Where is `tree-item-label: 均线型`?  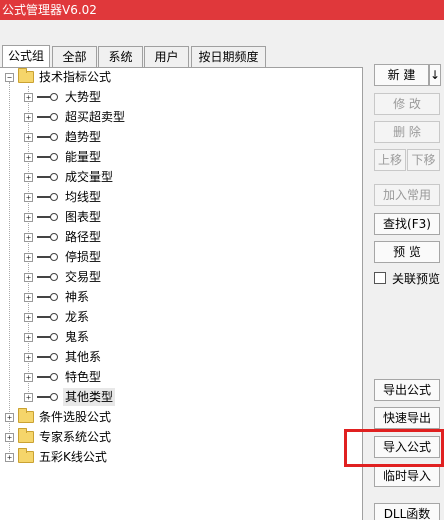 tree-item-label: 均线型 is located at coordinates (83, 197).